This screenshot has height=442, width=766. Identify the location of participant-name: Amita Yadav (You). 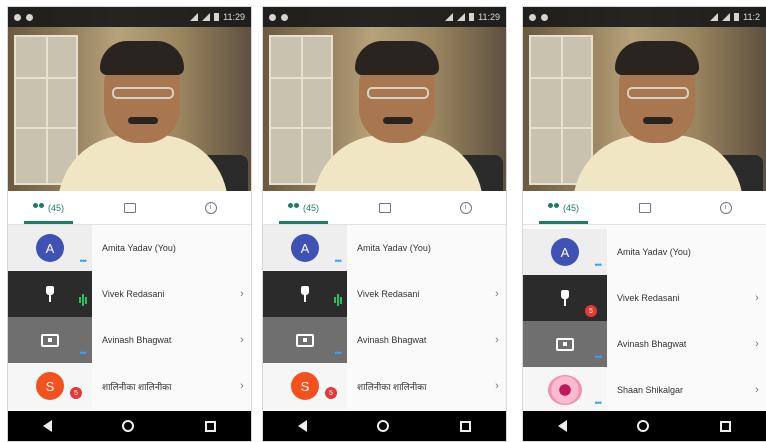
(394, 248).